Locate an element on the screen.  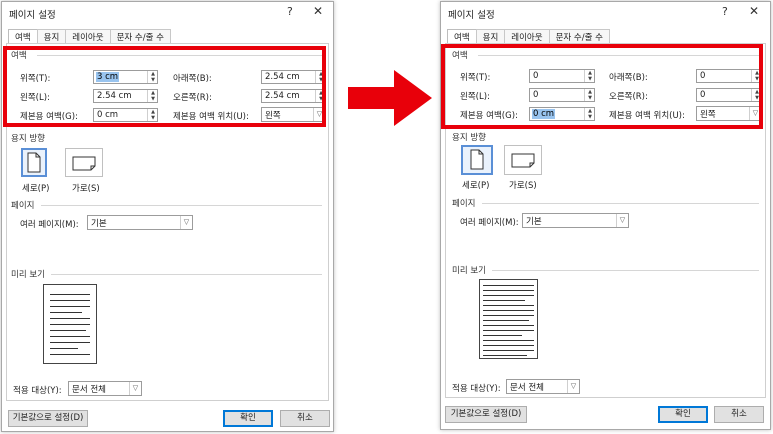
margins-highlight-box-after is located at coordinates (602, 86).